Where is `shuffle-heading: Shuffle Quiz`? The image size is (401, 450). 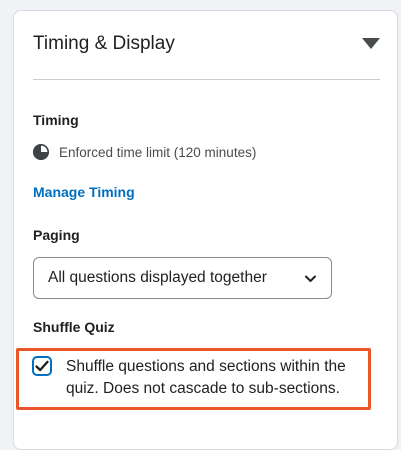 shuffle-heading: Shuffle Quiz is located at coordinates (74, 327).